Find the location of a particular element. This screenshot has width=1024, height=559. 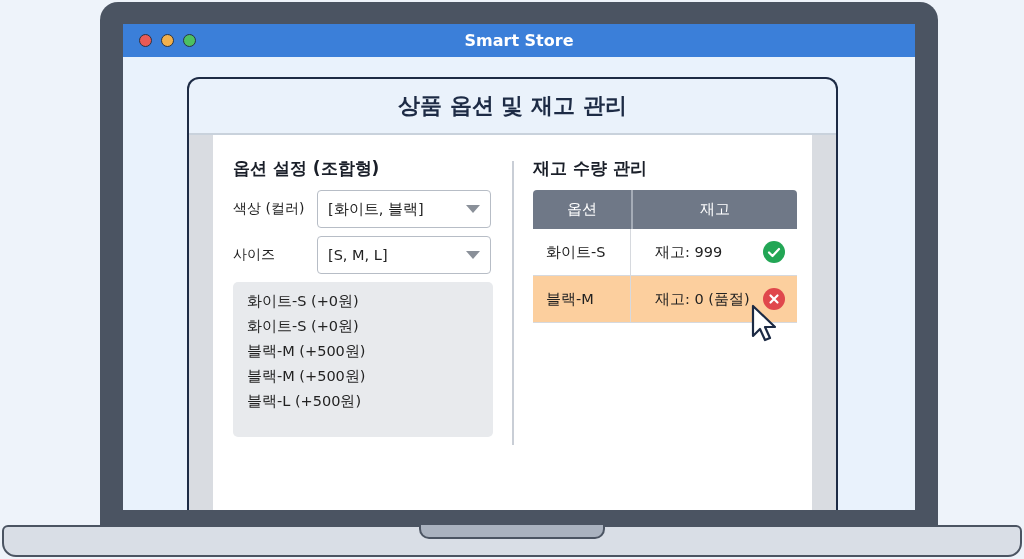

table-row: 화이트-S 재고: 999 is located at coordinates (665, 252).